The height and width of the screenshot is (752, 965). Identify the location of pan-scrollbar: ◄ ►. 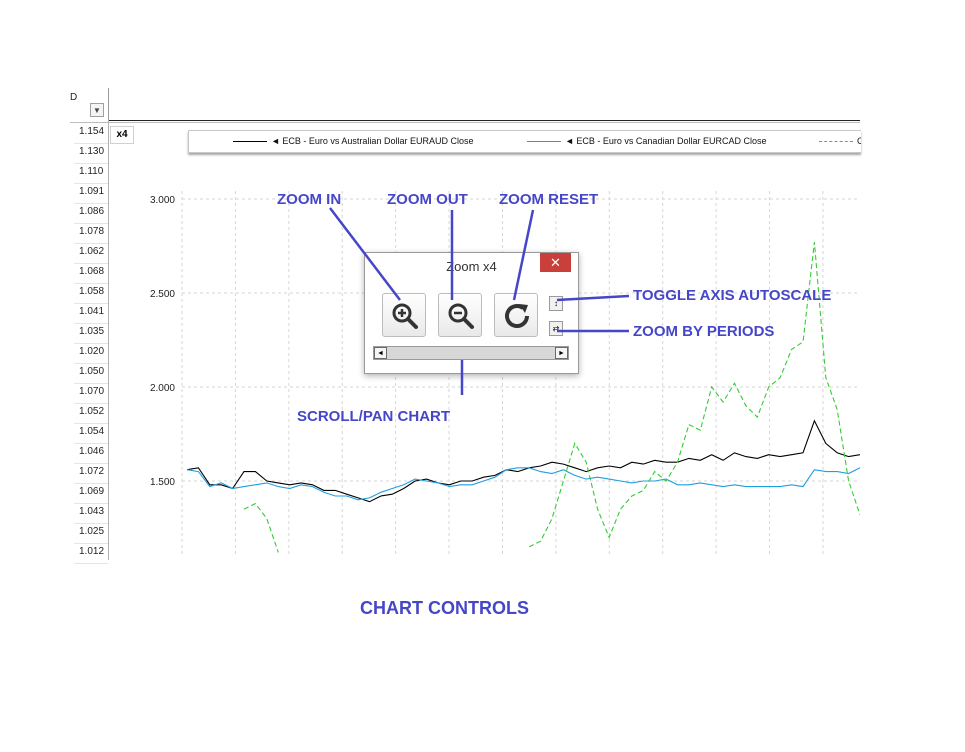
(471, 353).